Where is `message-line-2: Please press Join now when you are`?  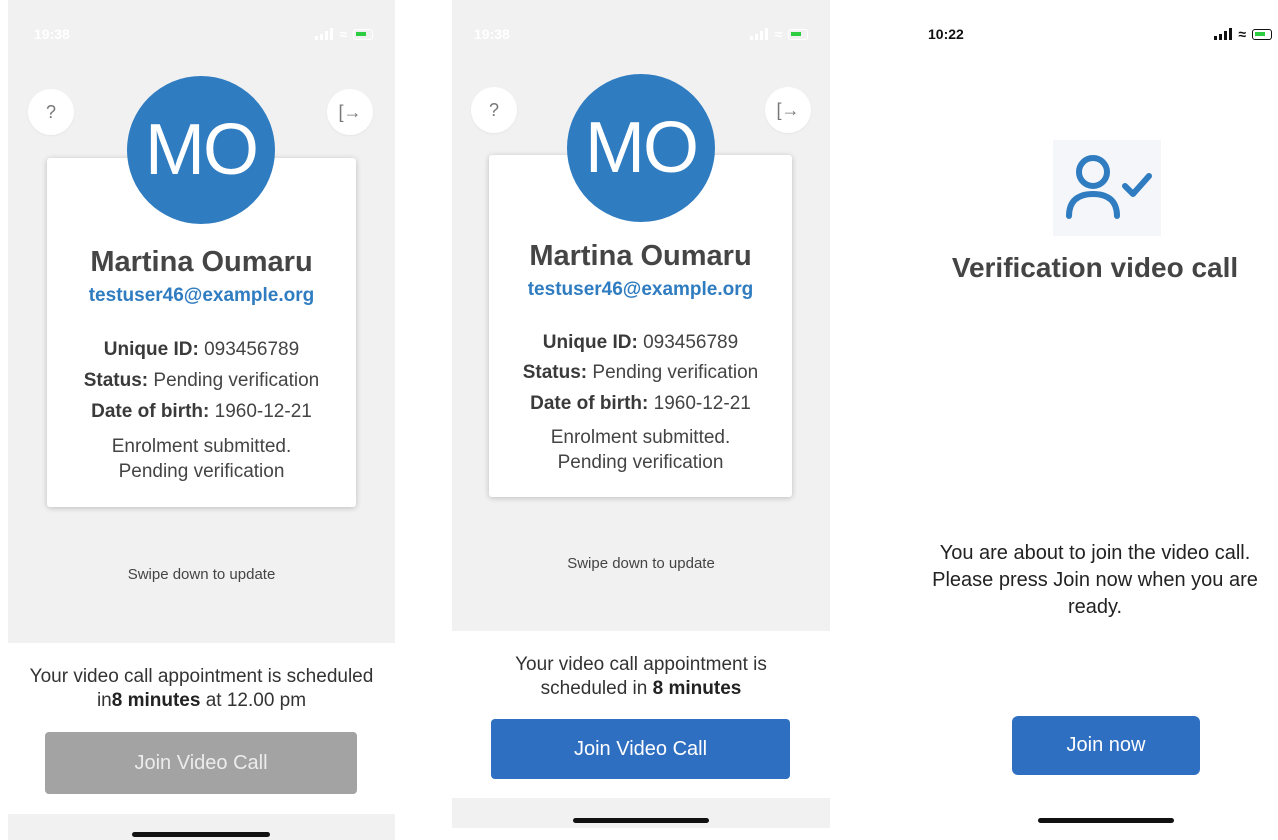 message-line-2: Please press Join now when you are is located at coordinates (1095, 580).